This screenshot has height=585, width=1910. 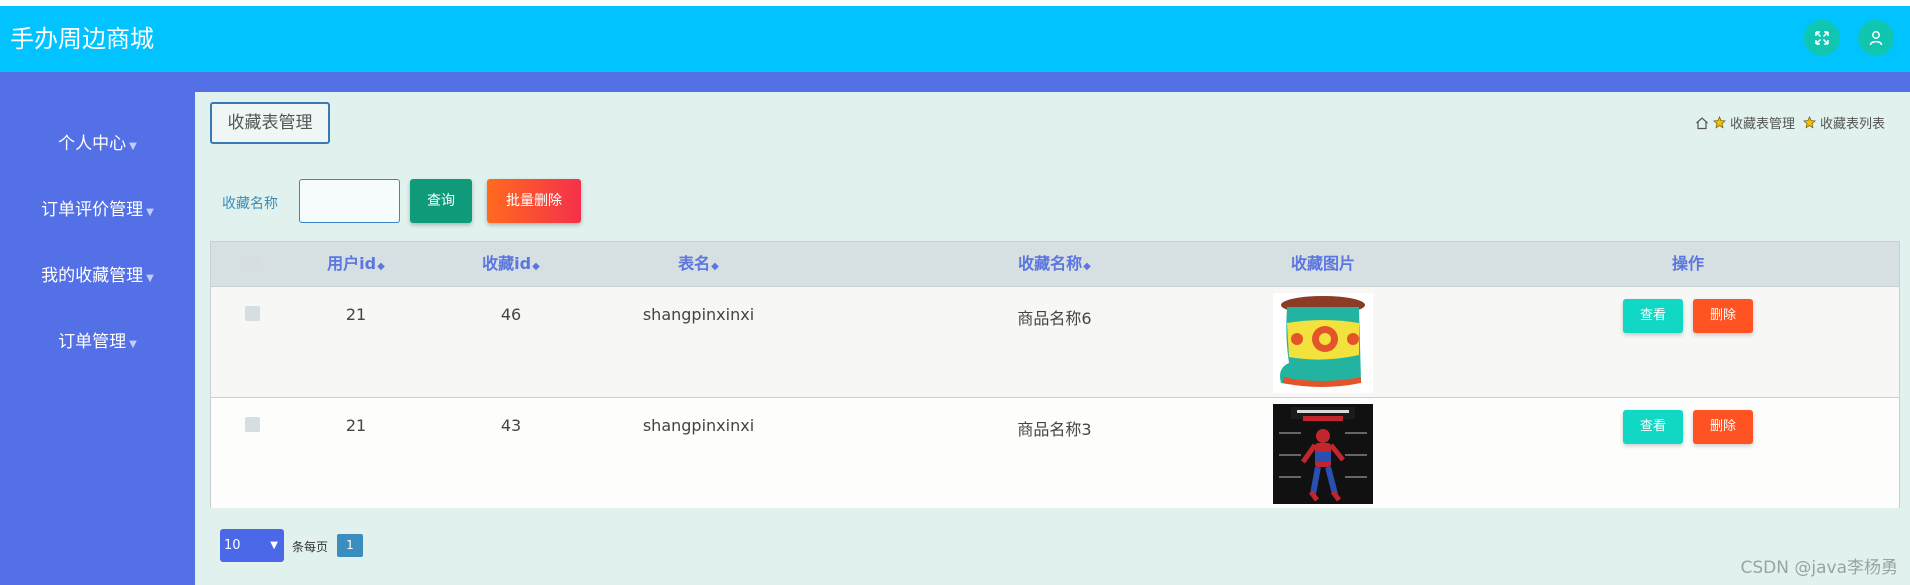 What do you see at coordinates (349, 201) in the screenshot?
I see `search-input` at bounding box center [349, 201].